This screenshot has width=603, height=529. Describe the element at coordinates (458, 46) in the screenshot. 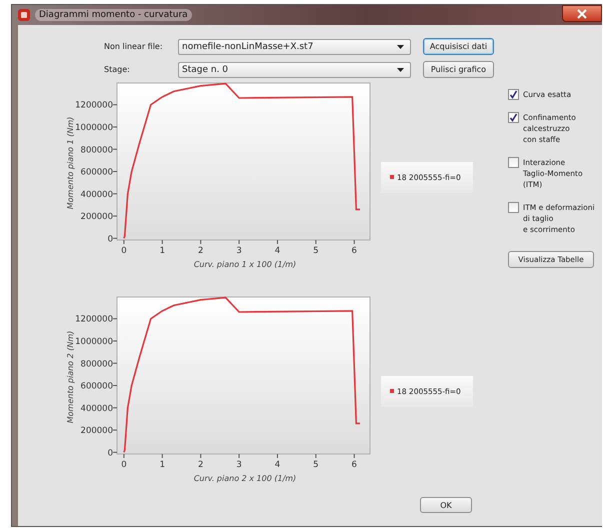

I see `action-button: Acquisisci dati` at that location.